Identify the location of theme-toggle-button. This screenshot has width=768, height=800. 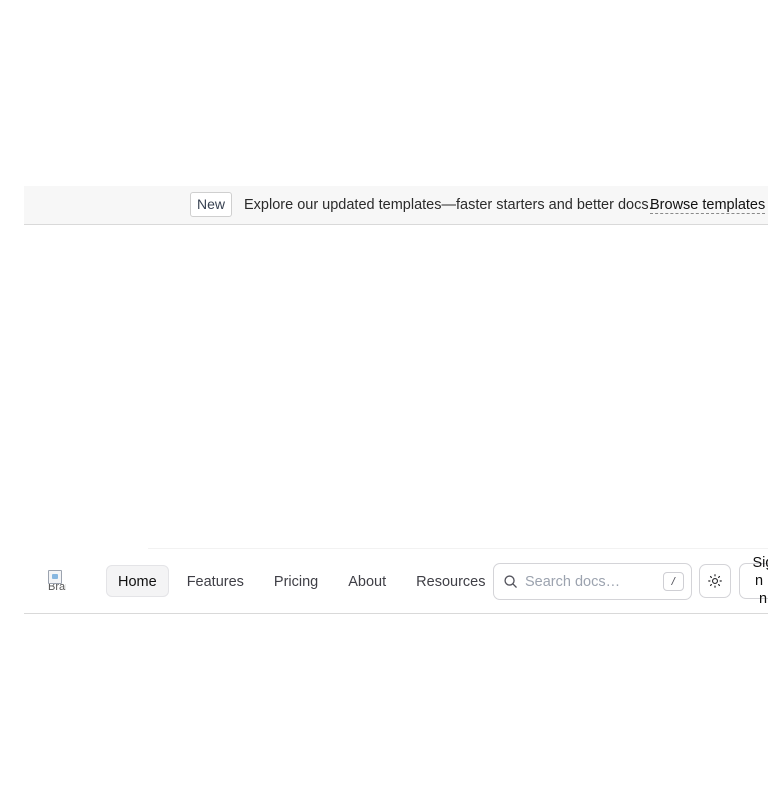
(715, 581).